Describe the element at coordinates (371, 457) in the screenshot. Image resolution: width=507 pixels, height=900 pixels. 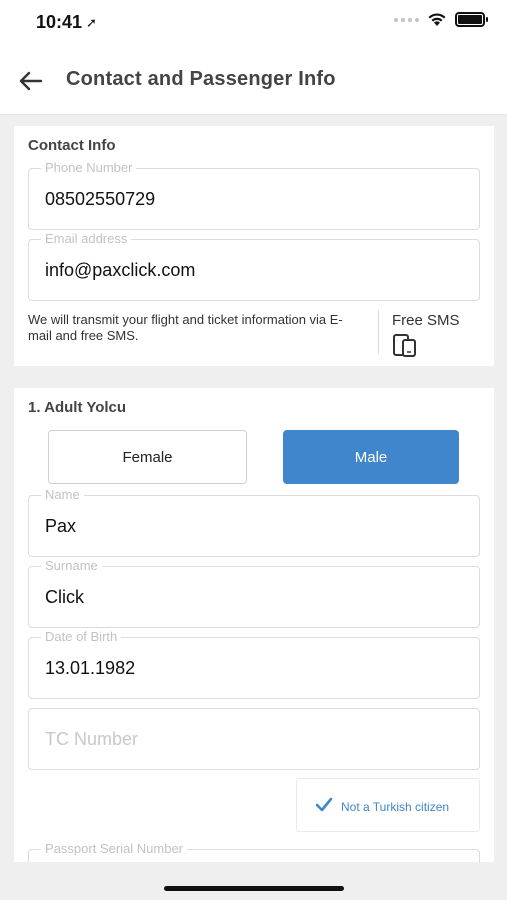
I see `gender-male-button: Male` at that location.